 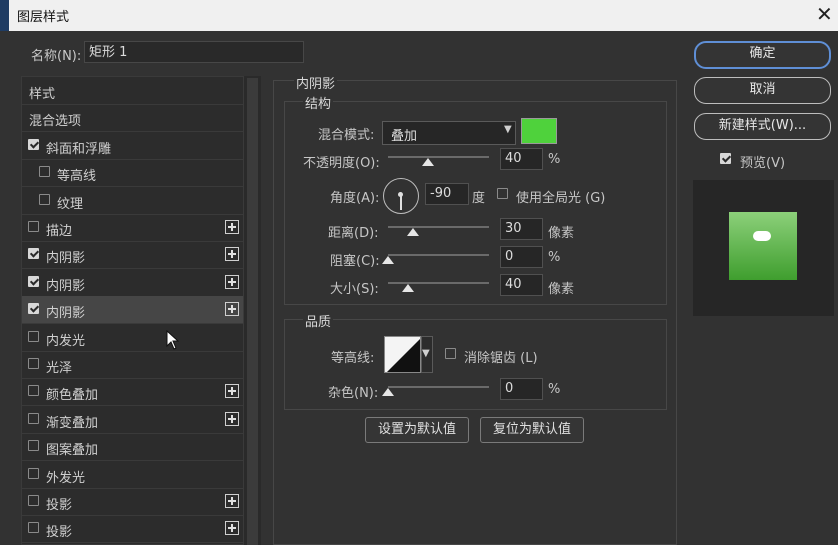 What do you see at coordinates (539, 131) in the screenshot?
I see `shadow-color-swatch` at bounding box center [539, 131].